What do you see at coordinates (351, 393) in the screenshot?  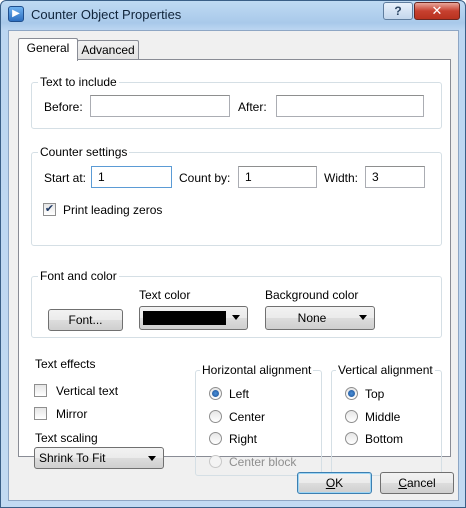 I see `valign-top-radio` at bounding box center [351, 393].